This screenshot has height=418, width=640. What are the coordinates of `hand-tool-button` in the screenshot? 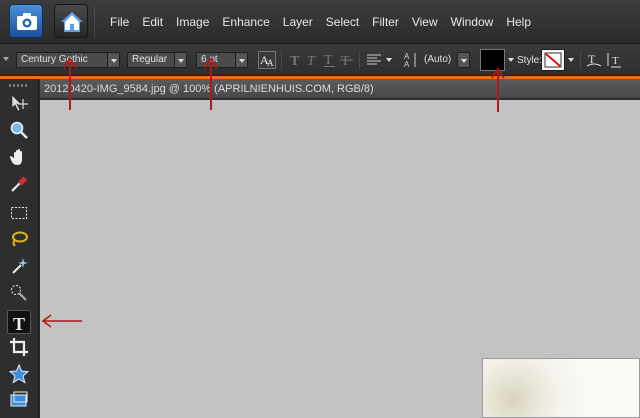 It's located at (19, 157).